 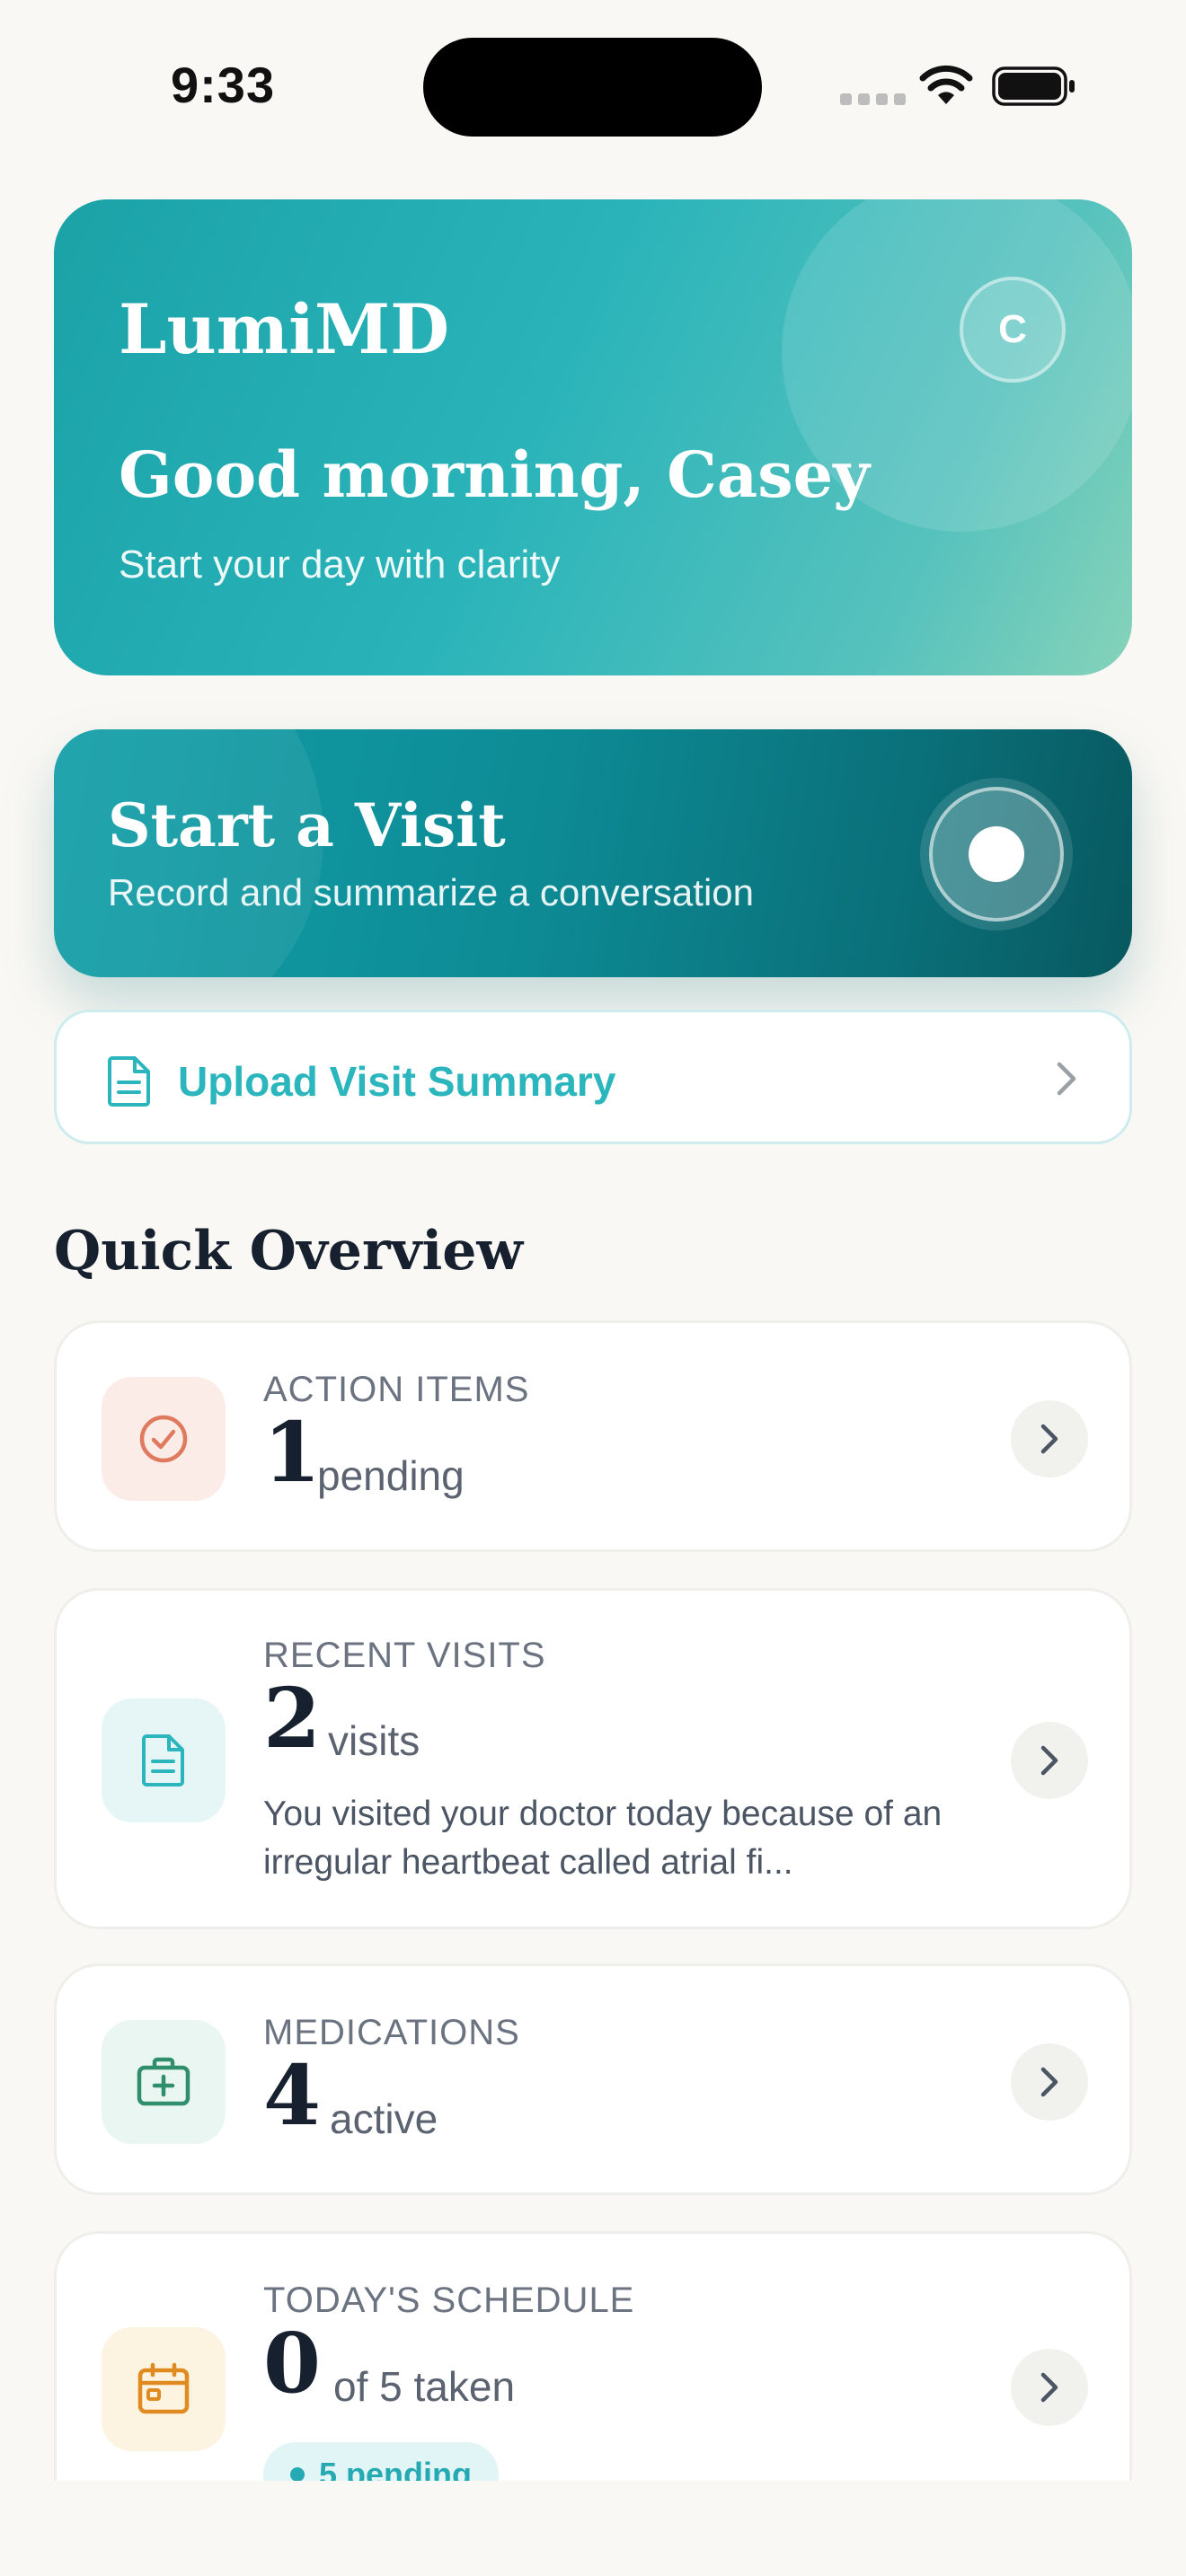 I want to click on upload-visit-summary-label: Upload Visit Summary, so click(x=397, y=1081).